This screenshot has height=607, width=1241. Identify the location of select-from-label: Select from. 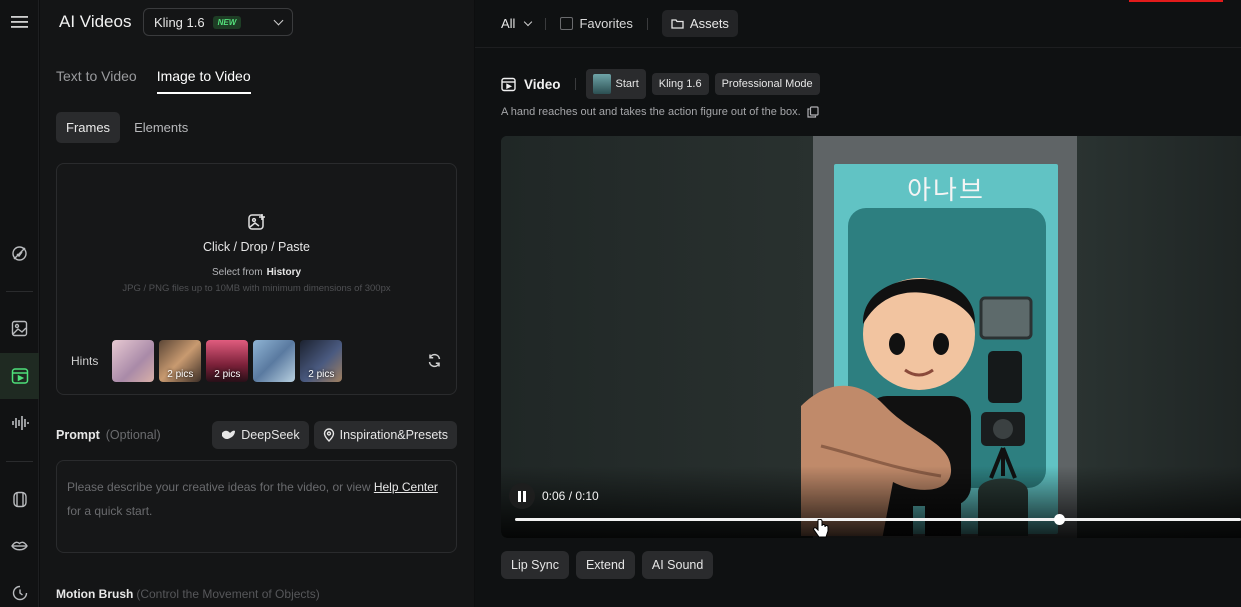
(237, 272).